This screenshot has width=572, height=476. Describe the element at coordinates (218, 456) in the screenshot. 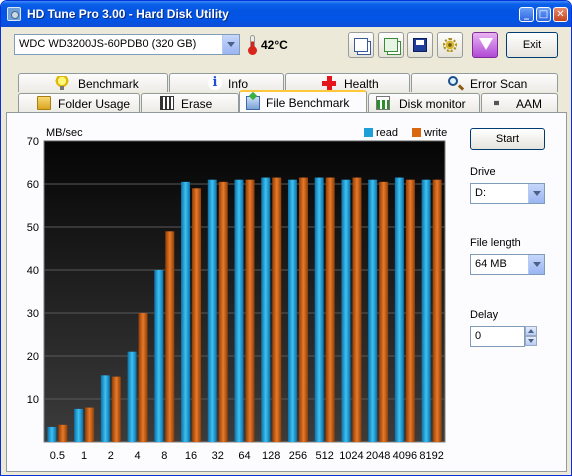

I see `x-tick-label: 32` at that location.